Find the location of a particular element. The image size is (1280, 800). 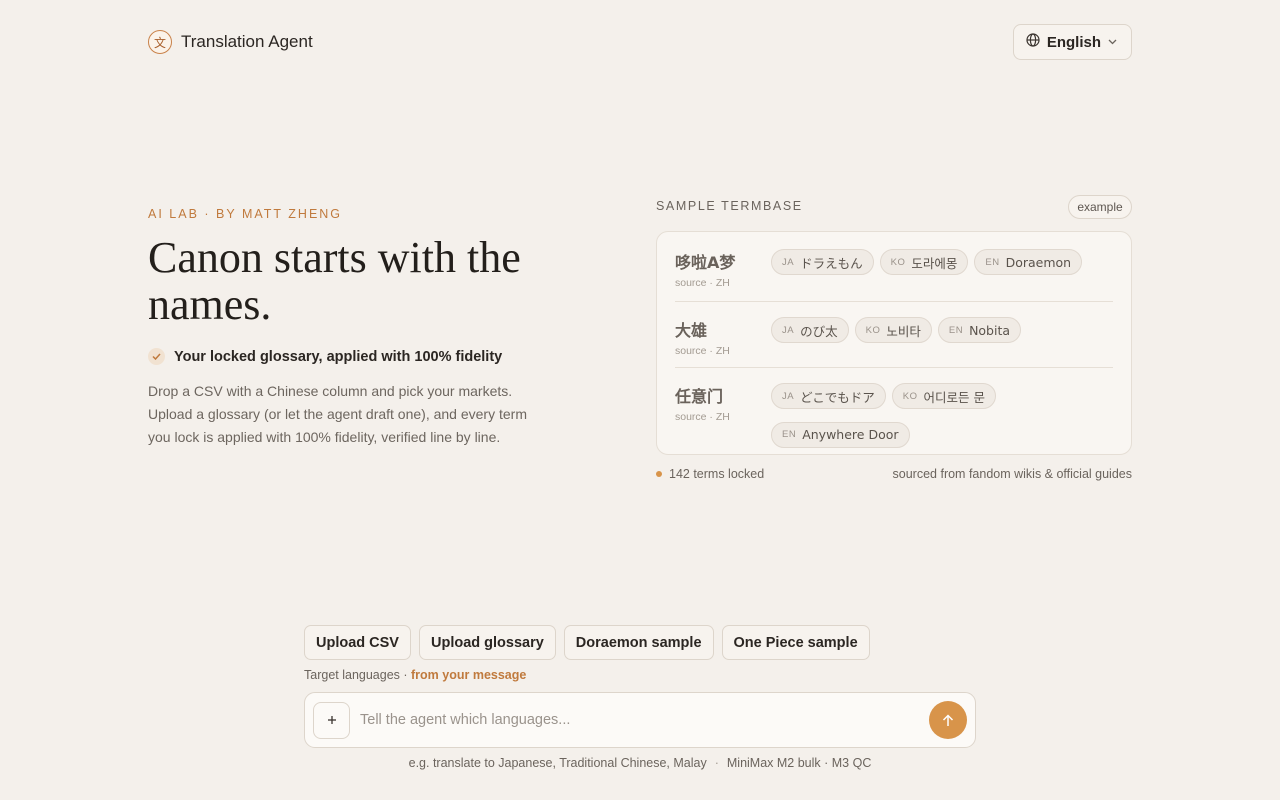

source-term: 任意门 source · ZH is located at coordinates (723, 418).